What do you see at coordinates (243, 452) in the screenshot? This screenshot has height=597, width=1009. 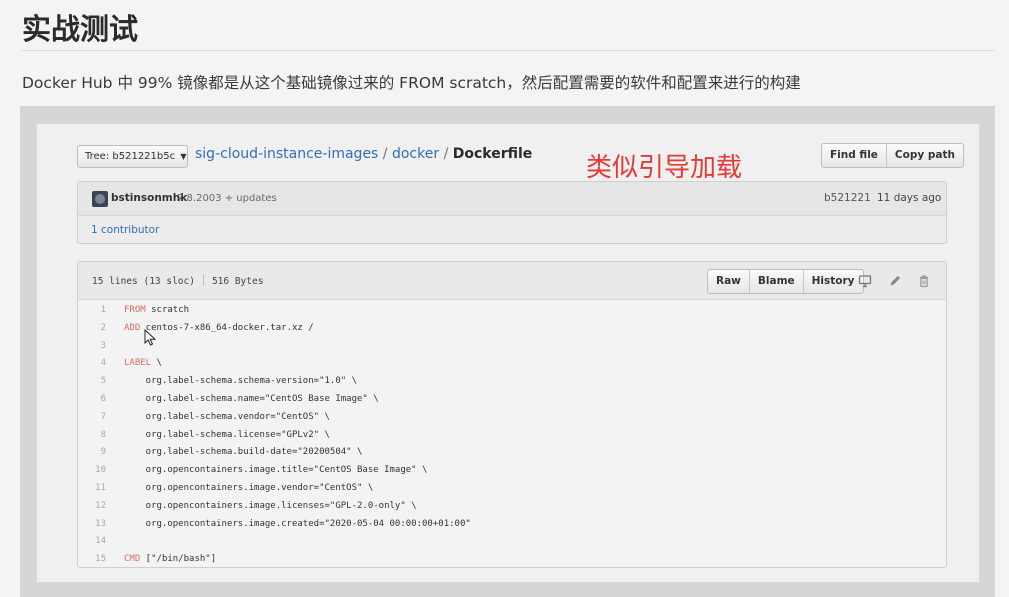 I see `code-content: org.label-schema.build-date="20200504" \` at bounding box center [243, 452].